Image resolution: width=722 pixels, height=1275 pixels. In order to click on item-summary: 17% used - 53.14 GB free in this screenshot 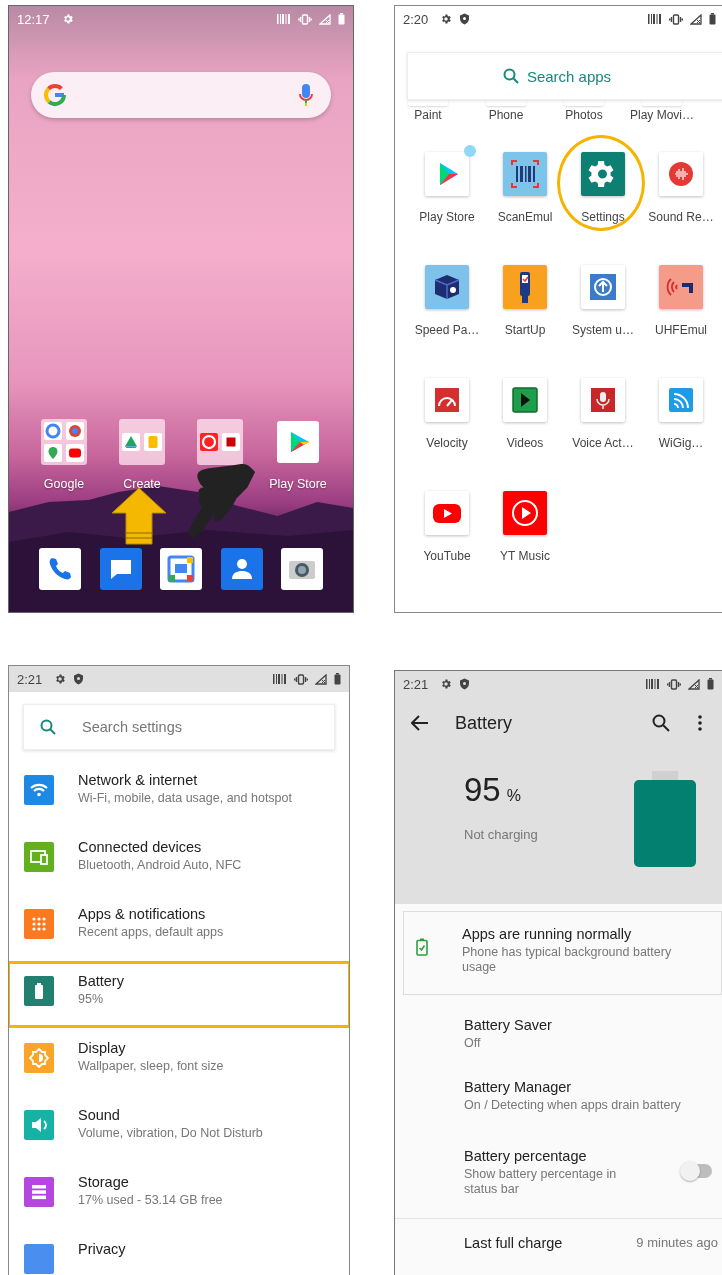, I will do `click(150, 1200)`.